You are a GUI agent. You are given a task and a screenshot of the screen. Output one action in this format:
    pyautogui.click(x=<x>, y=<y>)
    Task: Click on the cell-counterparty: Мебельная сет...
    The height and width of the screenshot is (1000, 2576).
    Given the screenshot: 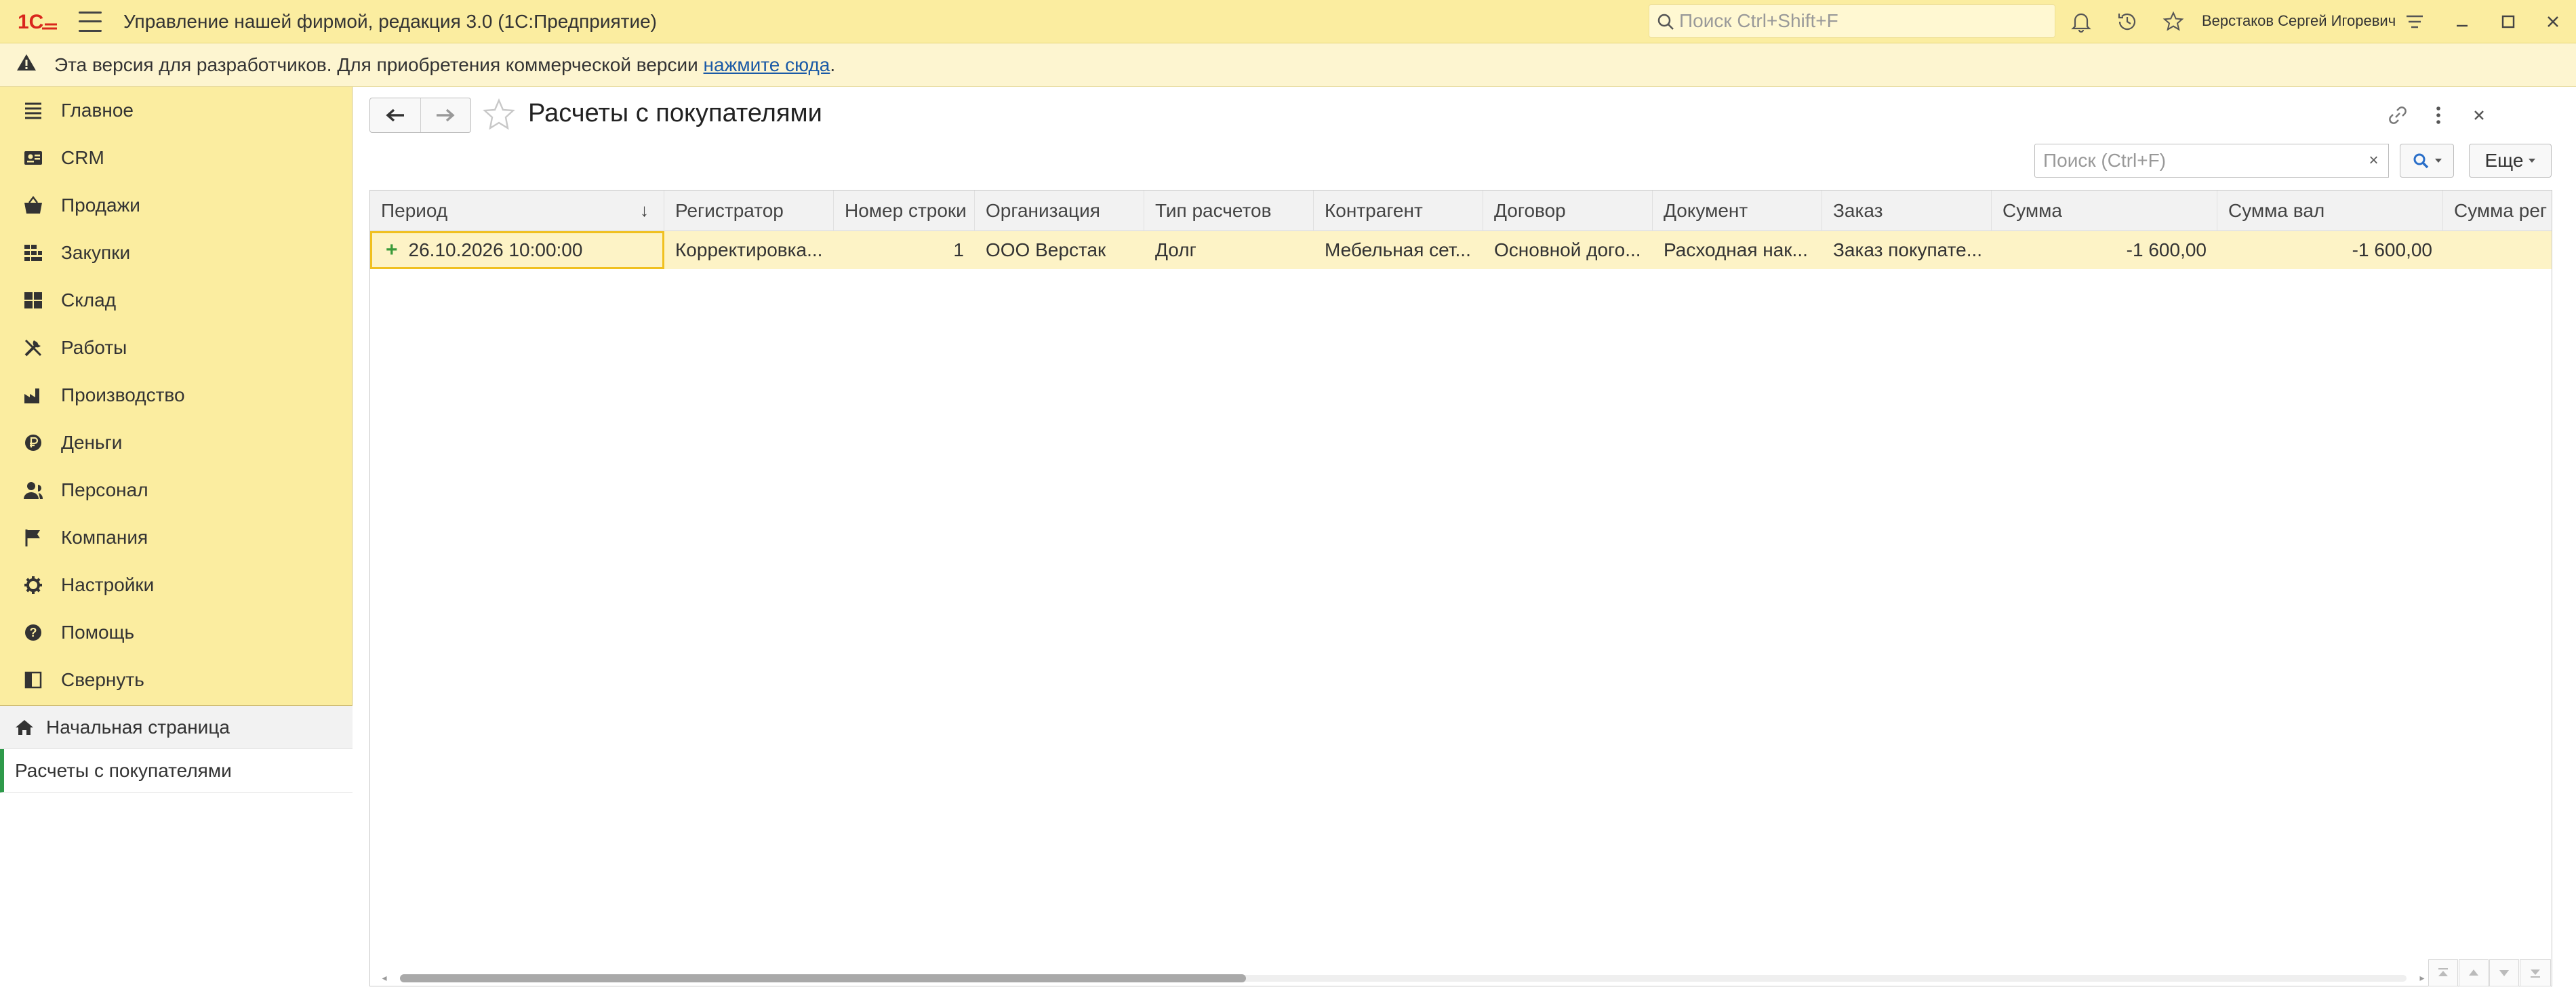 What is the action you would take?
    pyautogui.click(x=1398, y=250)
    